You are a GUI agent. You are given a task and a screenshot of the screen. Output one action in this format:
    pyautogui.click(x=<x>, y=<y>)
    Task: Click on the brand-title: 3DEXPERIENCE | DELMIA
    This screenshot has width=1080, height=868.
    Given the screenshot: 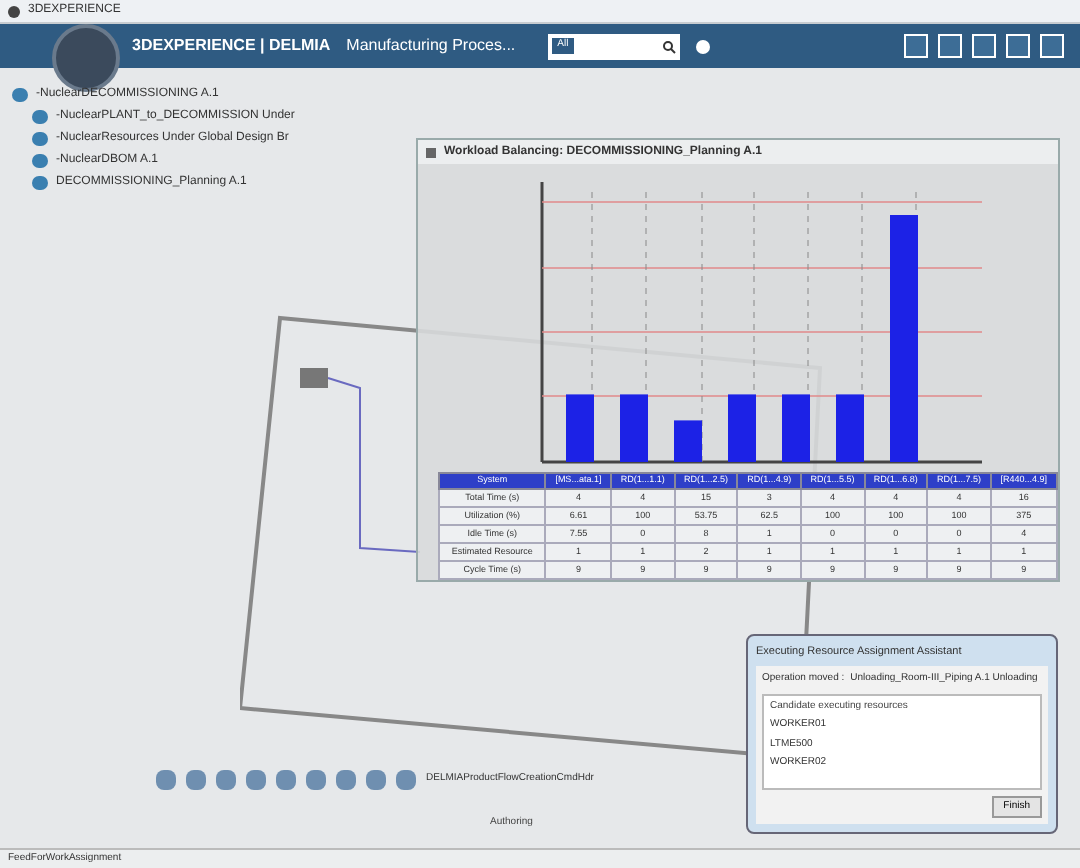 What is the action you would take?
    pyautogui.click(x=231, y=46)
    